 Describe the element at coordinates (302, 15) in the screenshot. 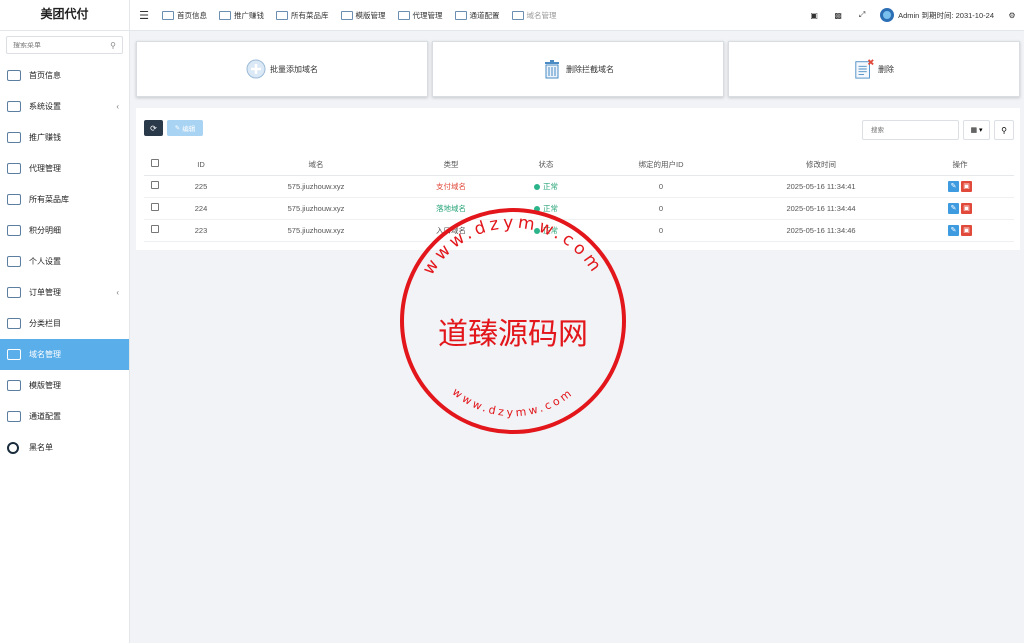

I see `top-tab-2: 所有菜品库` at that location.